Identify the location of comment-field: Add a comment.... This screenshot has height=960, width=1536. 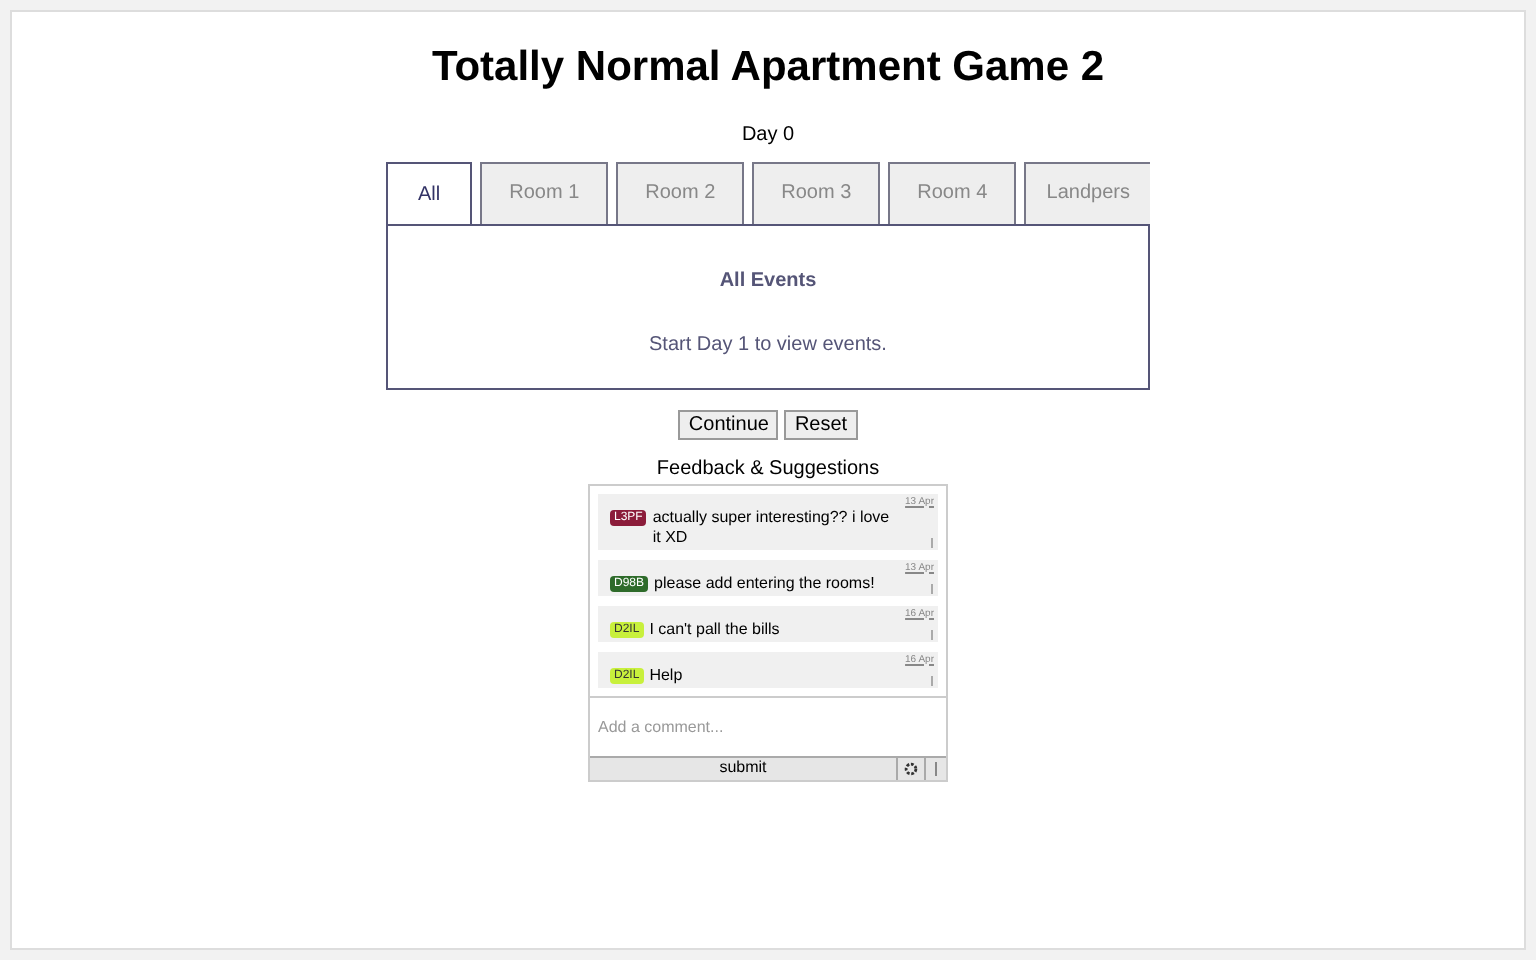
(768, 725).